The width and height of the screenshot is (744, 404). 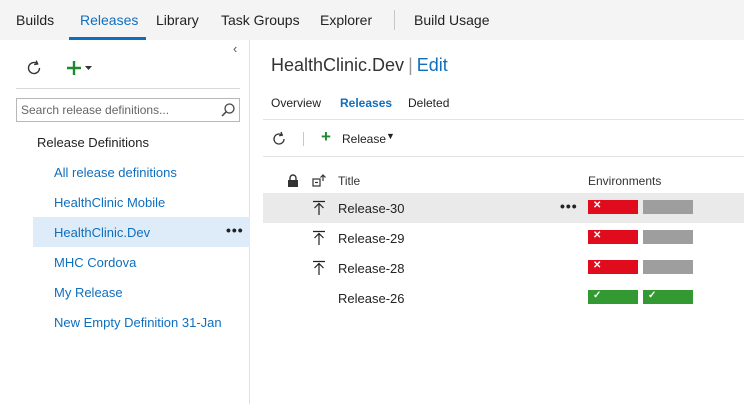 I want to click on sidebar-item-all-definitions: All release definitions, so click(x=141, y=172).